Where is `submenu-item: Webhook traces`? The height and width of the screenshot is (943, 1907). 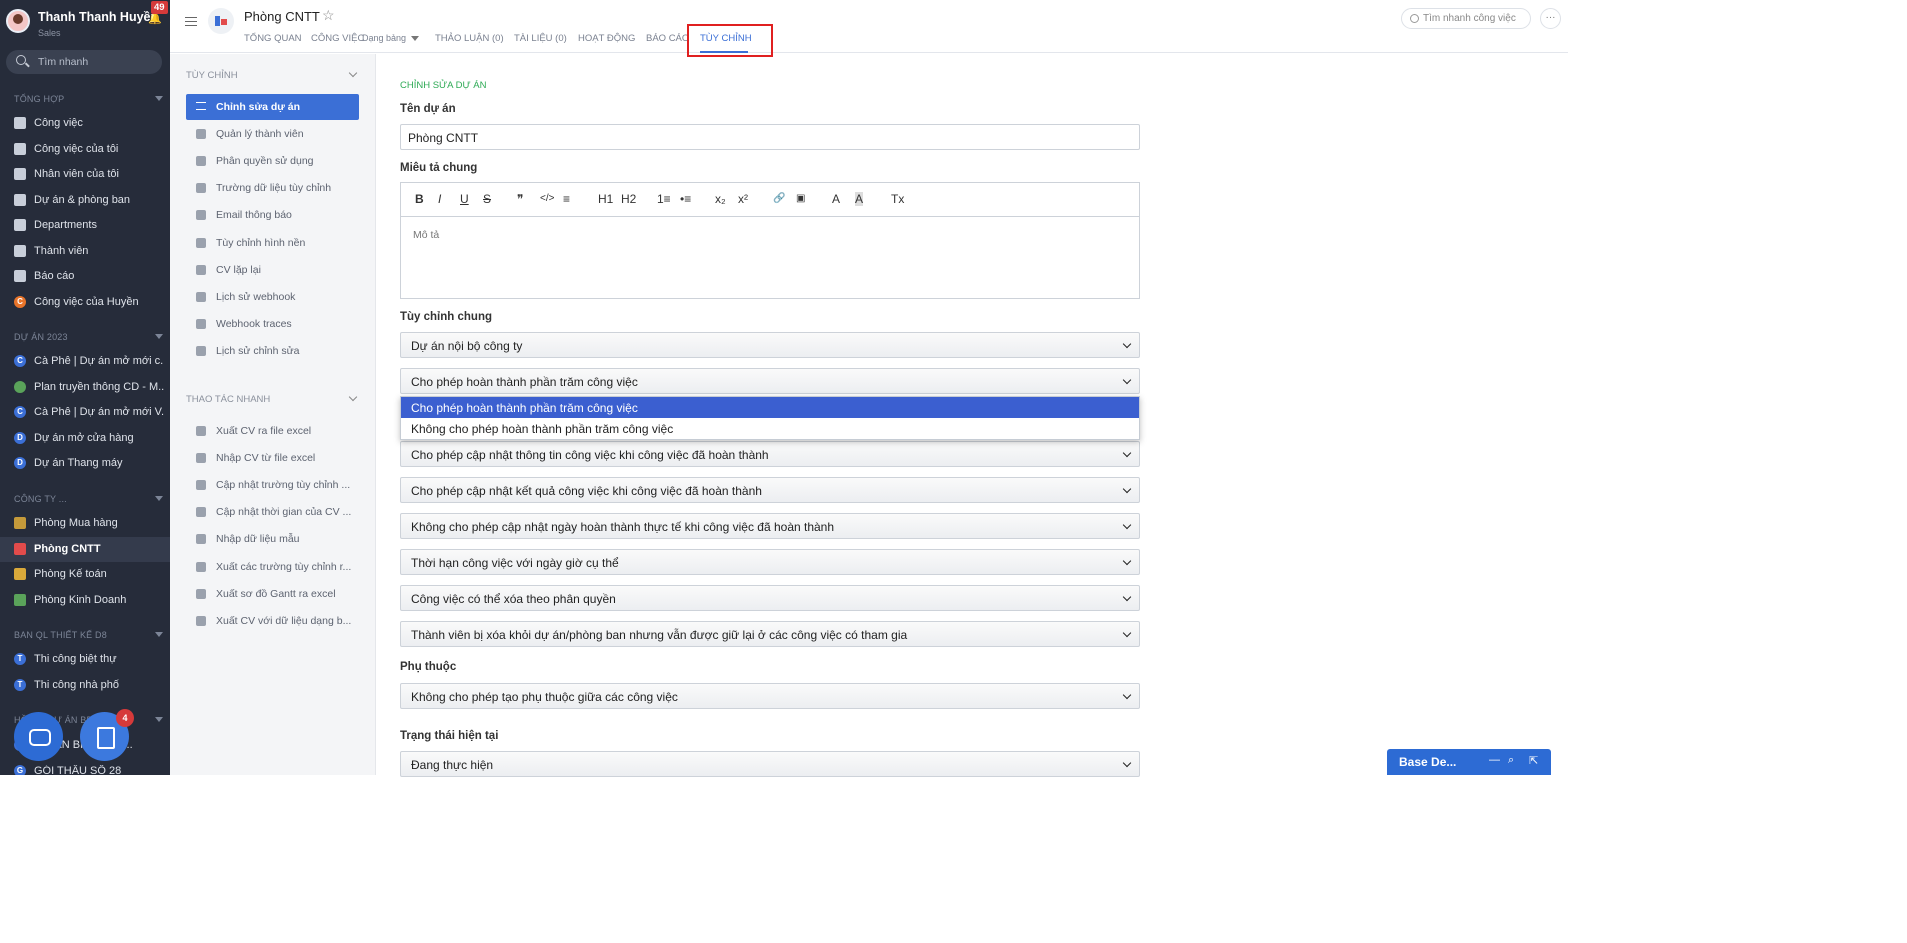
submenu-item: Webhook traces is located at coordinates (272, 324).